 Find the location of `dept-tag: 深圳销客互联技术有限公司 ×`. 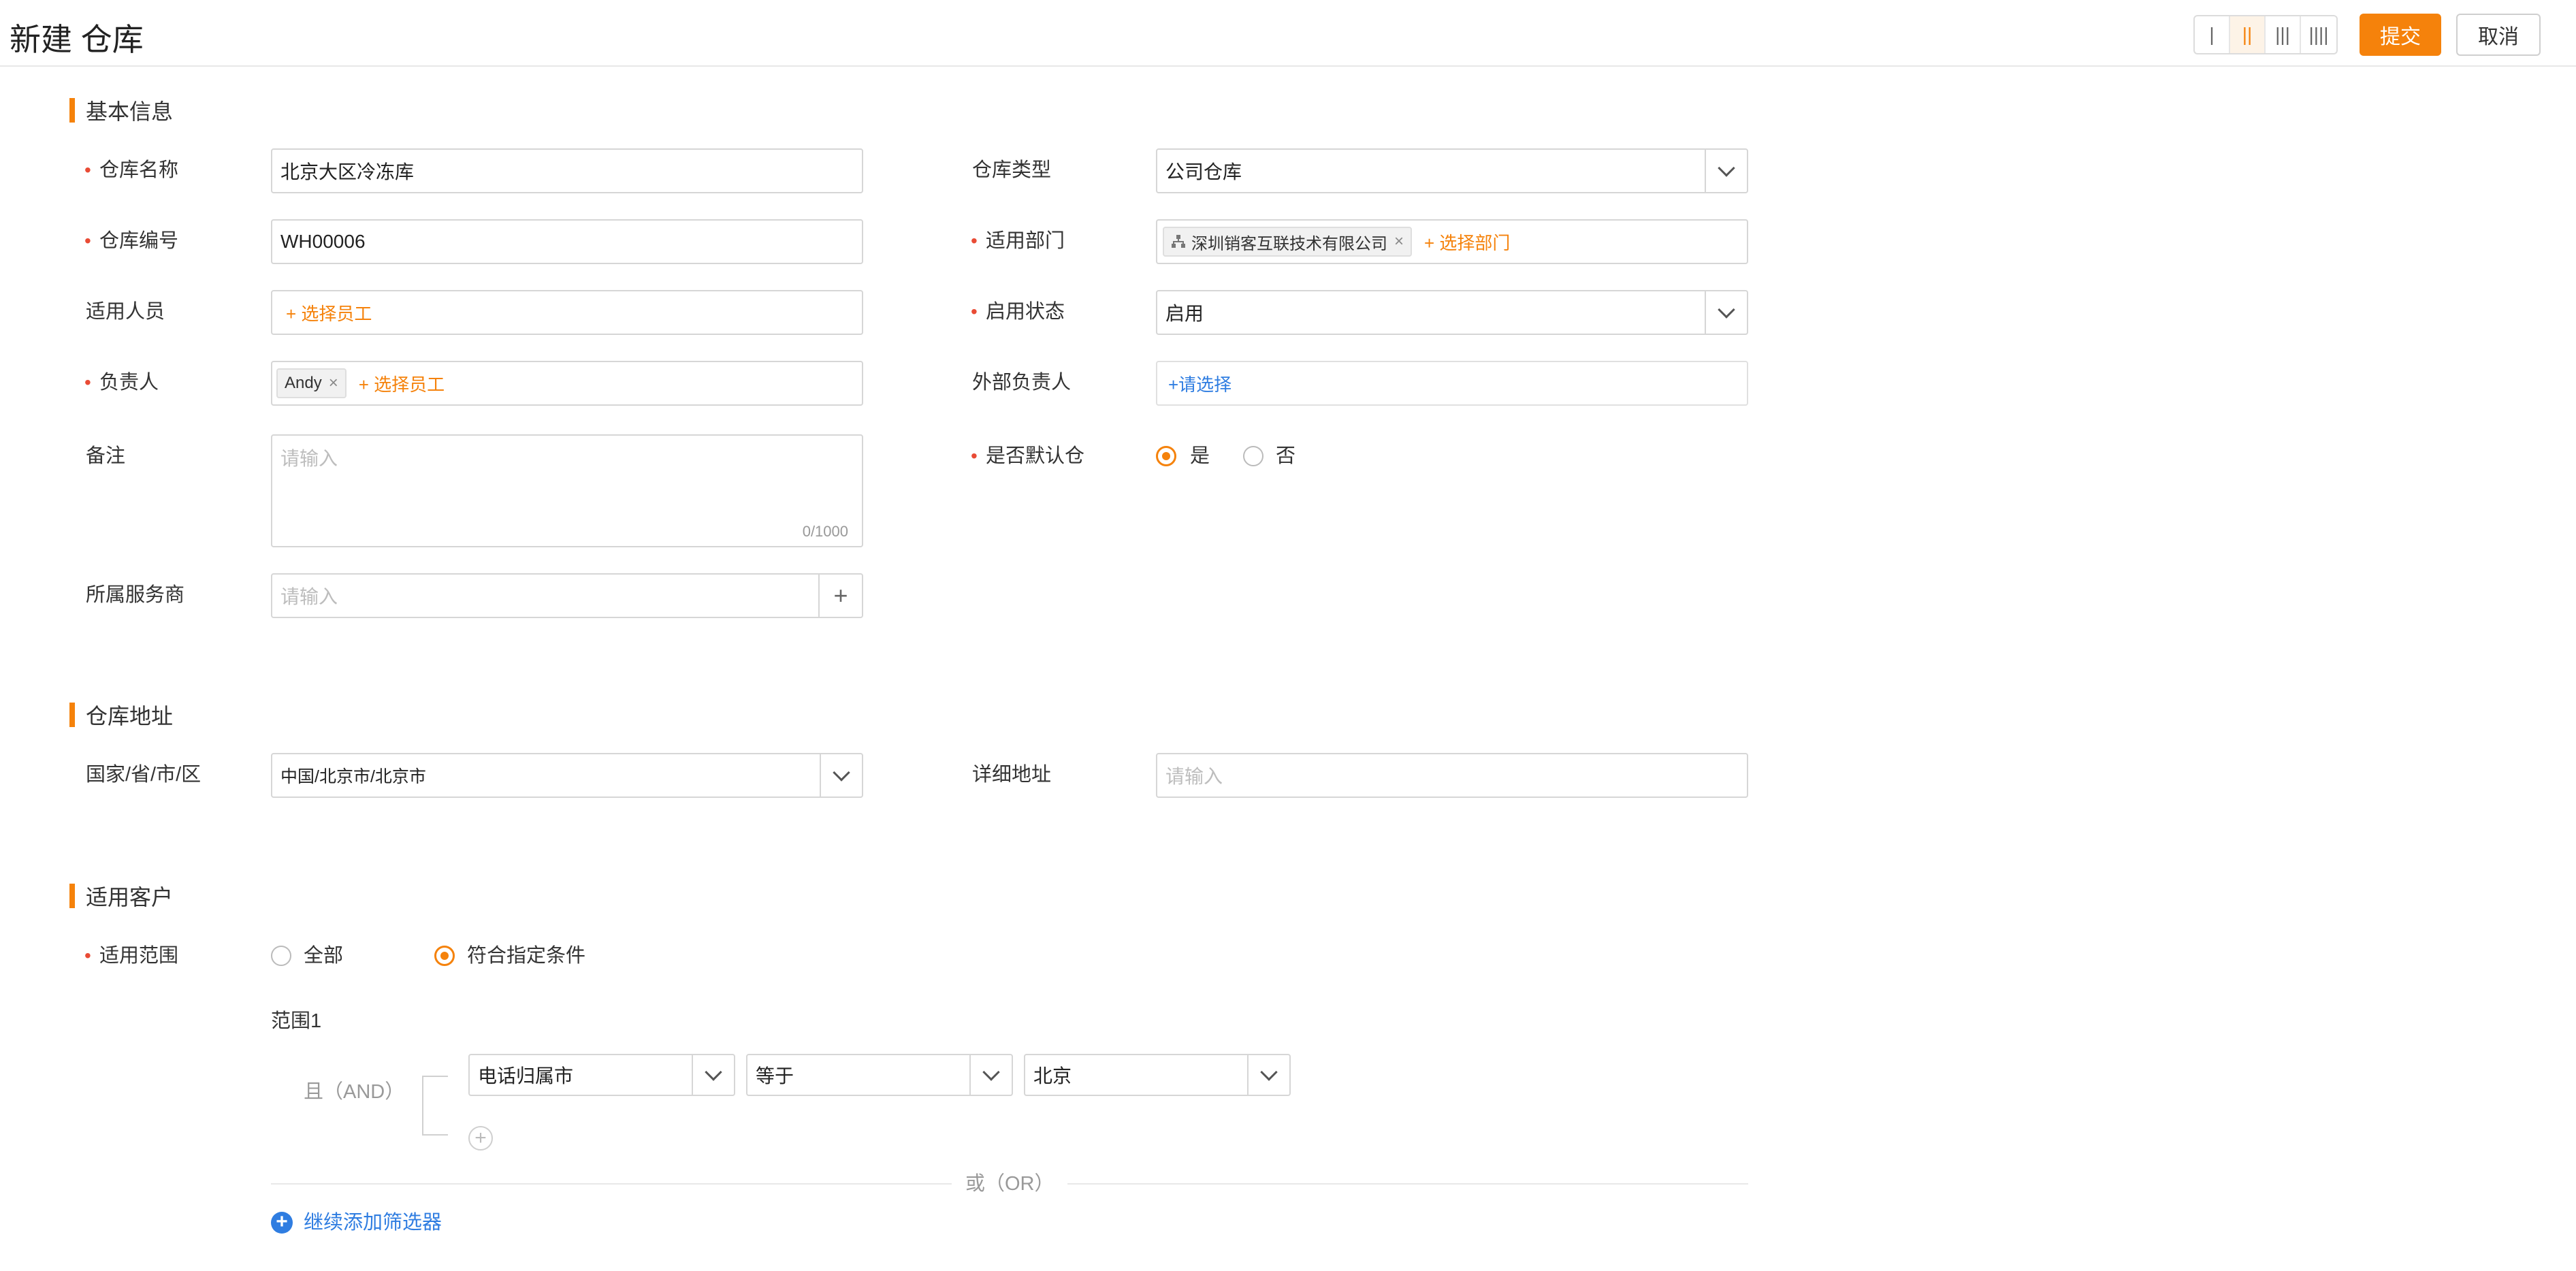

dept-tag: 深圳销客互联技术有限公司 × is located at coordinates (1288, 242).